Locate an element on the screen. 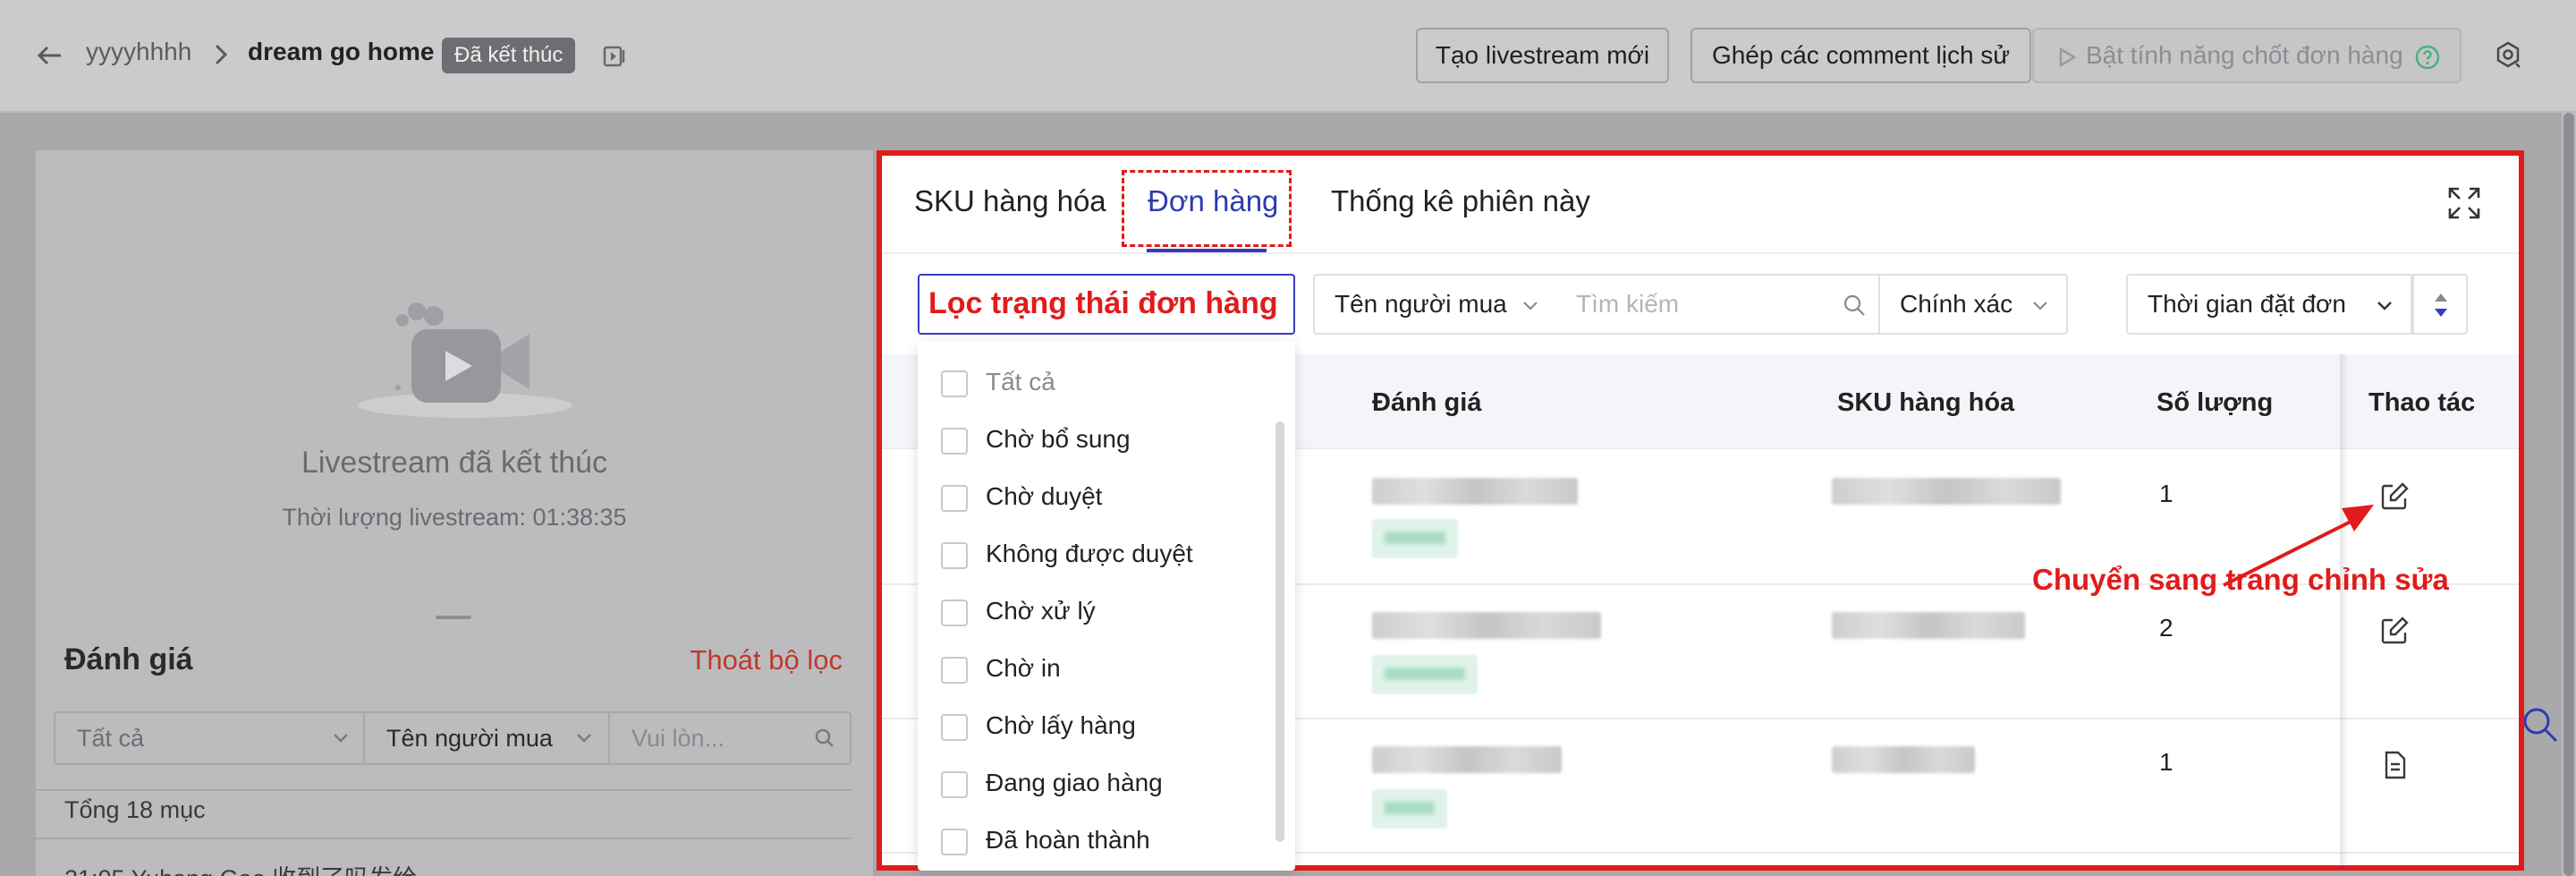 Image resolution: width=2576 pixels, height=876 pixels. breadcrumb-account: yyyyhhhh is located at coordinates (138, 52).